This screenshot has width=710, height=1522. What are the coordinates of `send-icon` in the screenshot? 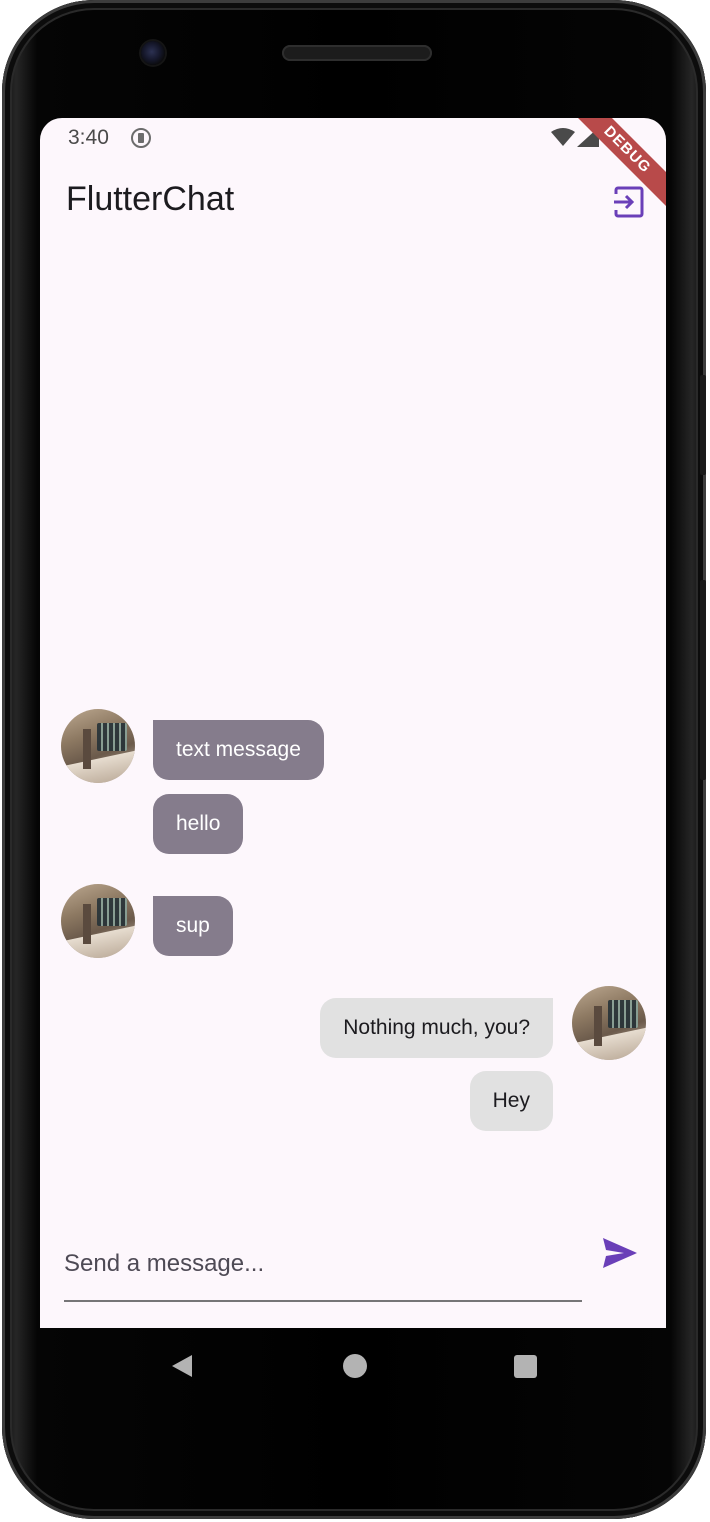 It's located at (620, 1253).